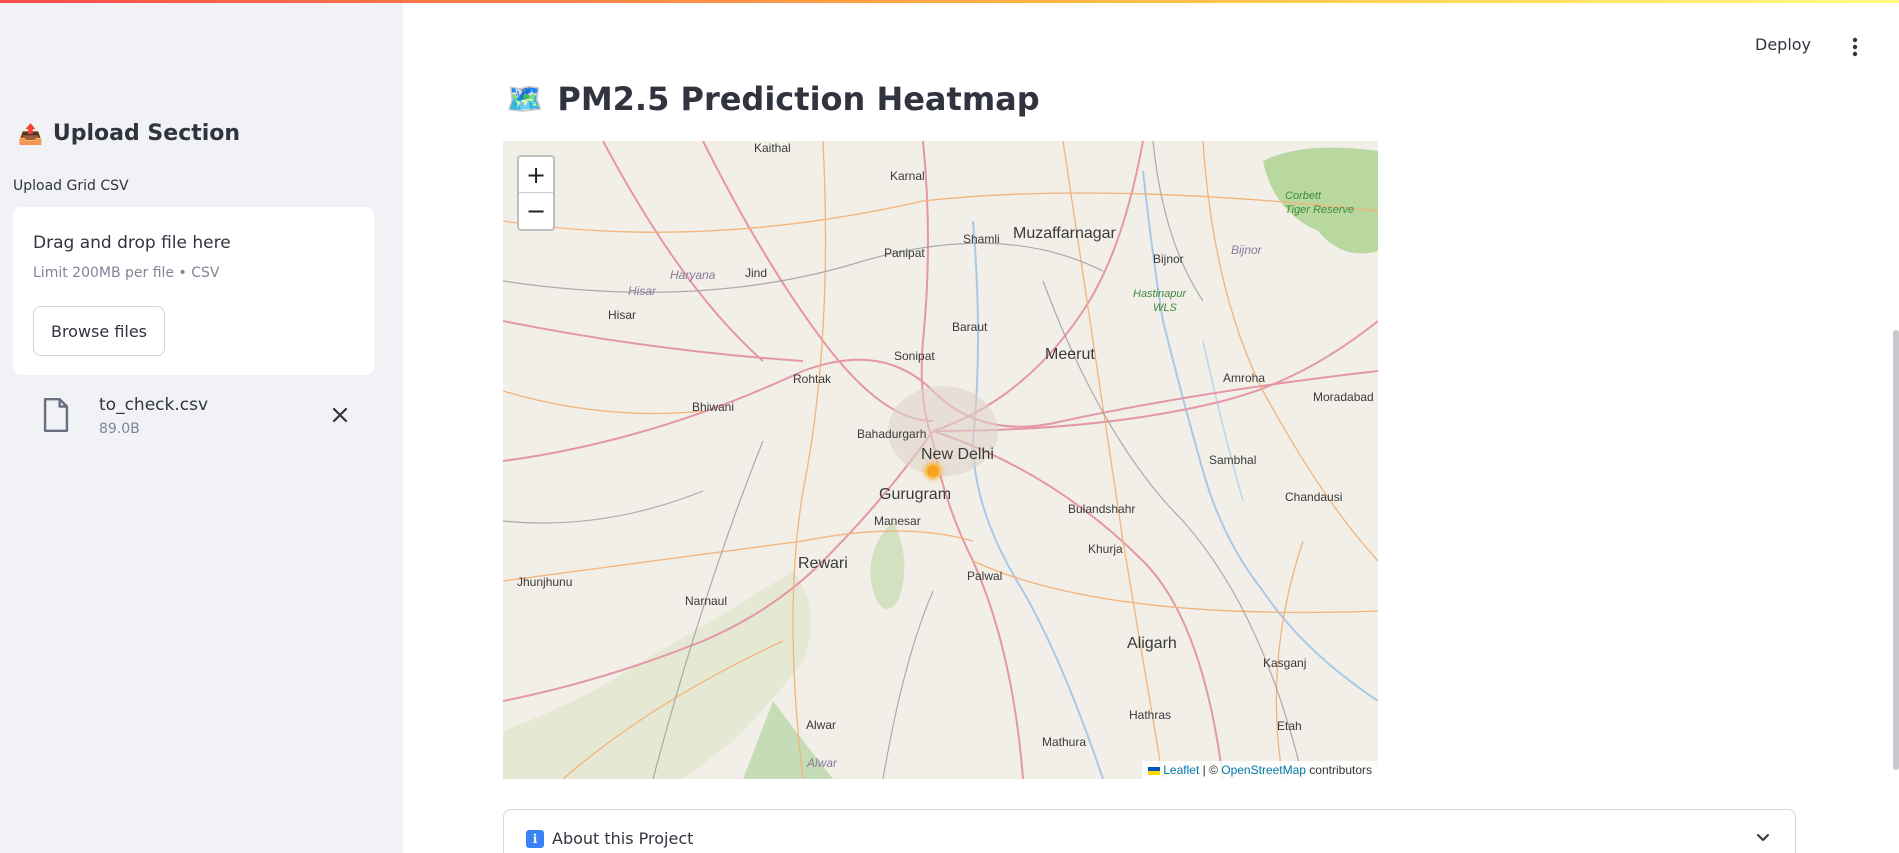 The width and height of the screenshot is (1899, 853). I want to click on map-label-muzaffarnagar: Muzaffarnagar, so click(1064, 233).